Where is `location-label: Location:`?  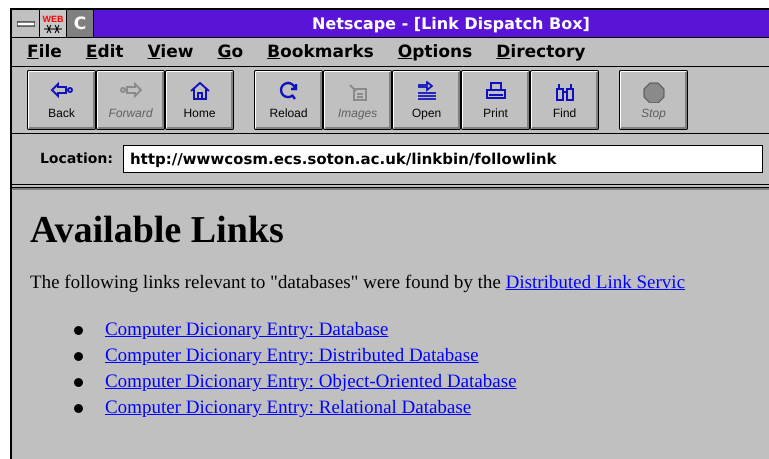 location-label: Location: is located at coordinates (76, 159).